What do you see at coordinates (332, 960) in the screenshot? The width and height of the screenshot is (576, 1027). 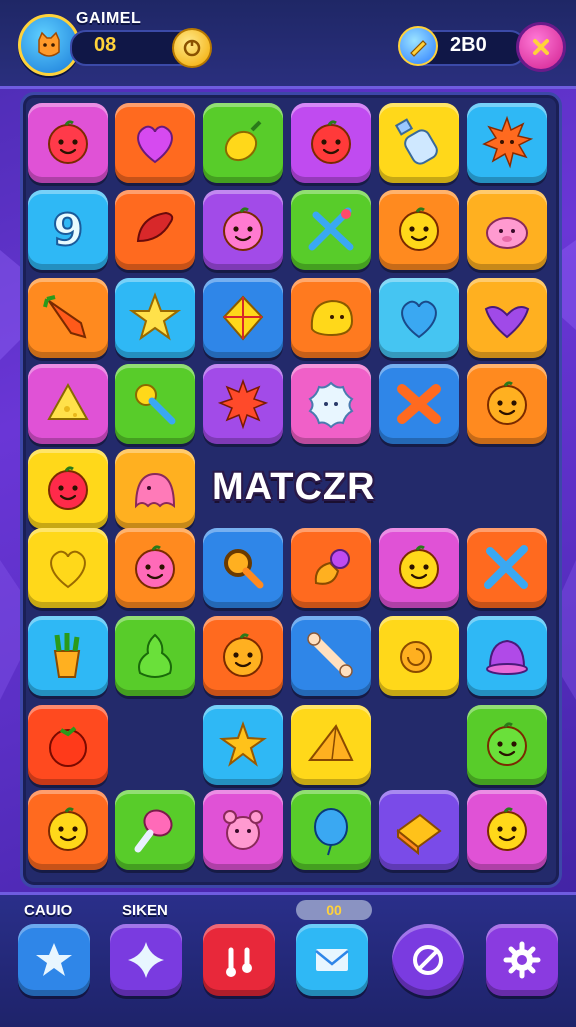 I see `nav-button-mail` at bounding box center [332, 960].